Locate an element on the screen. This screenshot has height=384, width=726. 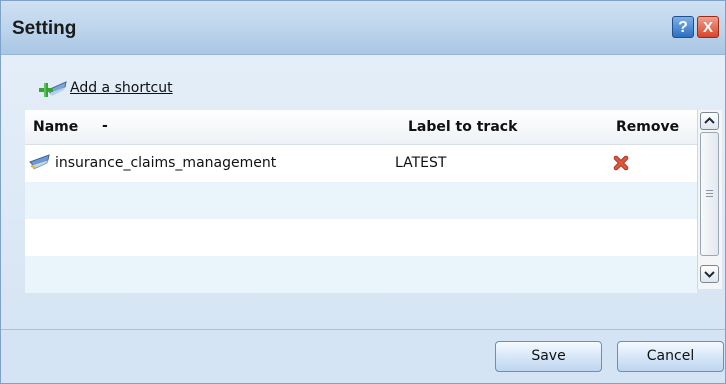
stream-icon is located at coordinates (39, 162).